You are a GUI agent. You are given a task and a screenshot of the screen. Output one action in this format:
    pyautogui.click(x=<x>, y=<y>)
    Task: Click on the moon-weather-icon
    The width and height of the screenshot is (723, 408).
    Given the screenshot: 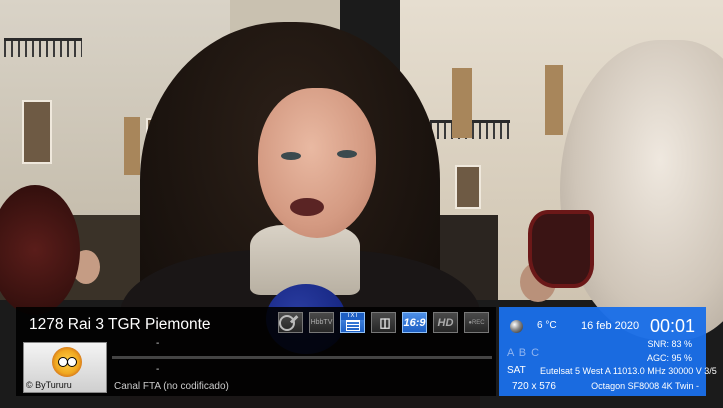 What is the action you would take?
    pyautogui.click(x=516, y=326)
    